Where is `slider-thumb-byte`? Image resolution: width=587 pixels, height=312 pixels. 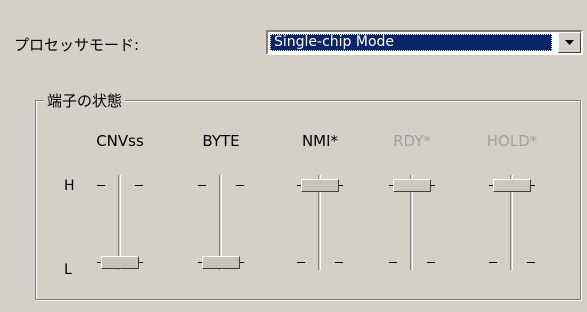 slider-thumb-byte is located at coordinates (221, 262).